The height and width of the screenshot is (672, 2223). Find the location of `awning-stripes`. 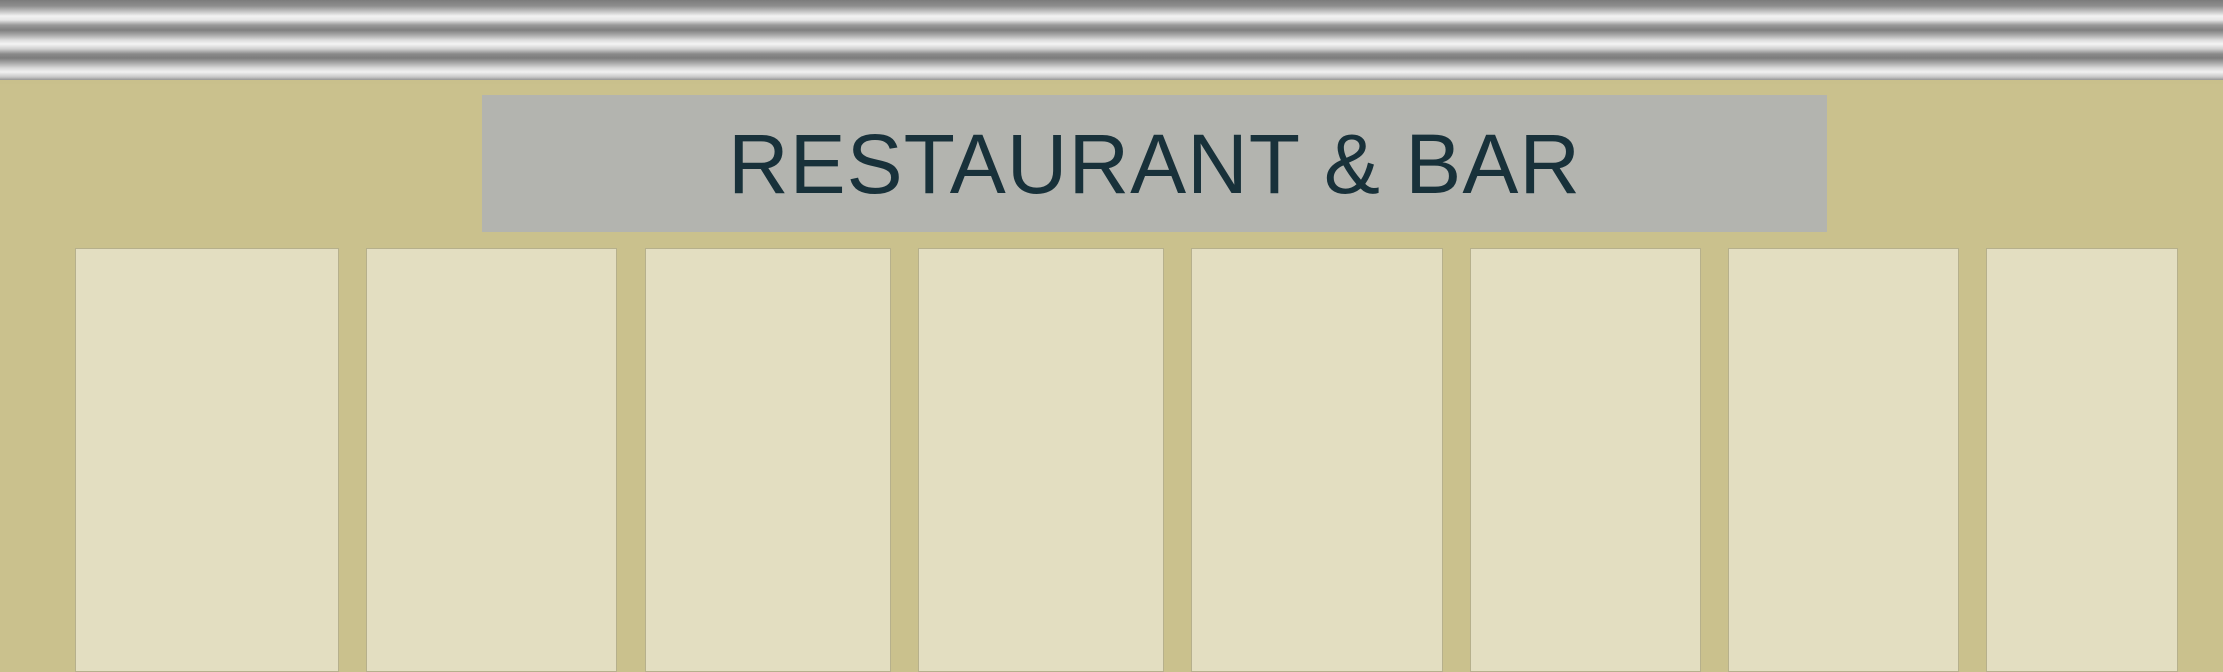

awning-stripes is located at coordinates (1111, 42).